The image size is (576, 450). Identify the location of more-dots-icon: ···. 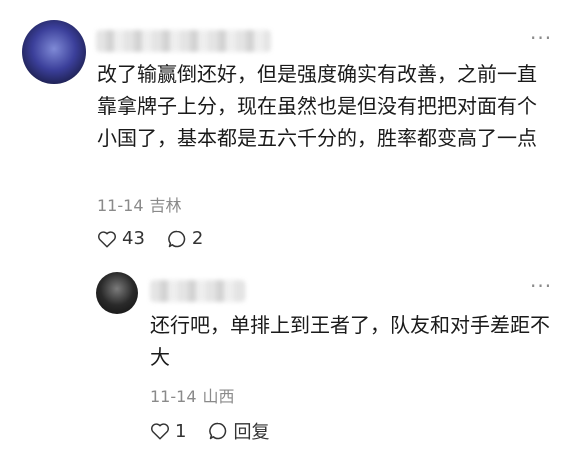
(541, 38).